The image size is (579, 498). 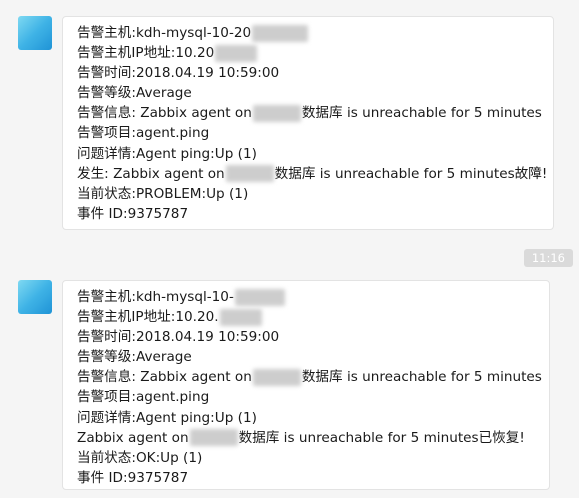 I want to click on alert-host-line: 告警主机:kdh-mysql-10-20, so click(x=310, y=33).